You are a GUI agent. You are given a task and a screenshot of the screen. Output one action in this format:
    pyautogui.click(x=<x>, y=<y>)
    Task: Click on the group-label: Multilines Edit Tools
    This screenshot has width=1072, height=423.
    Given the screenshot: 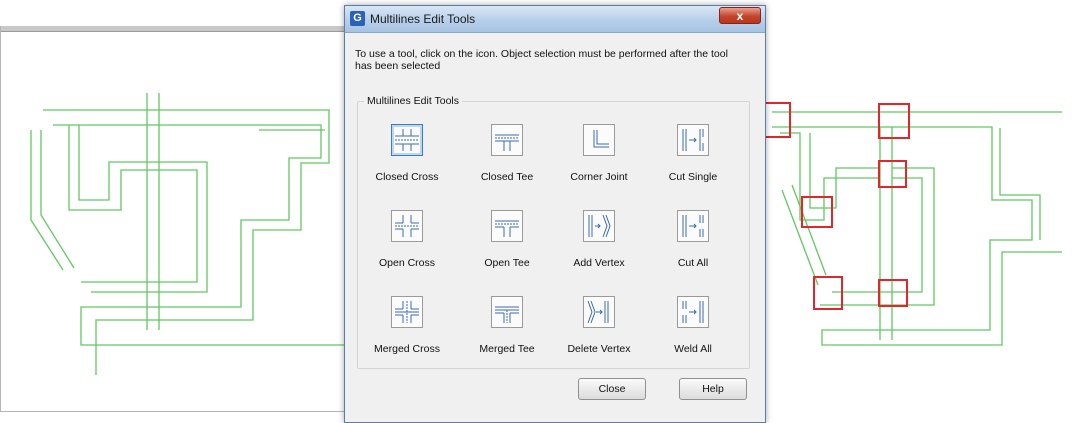 What is the action you would take?
    pyautogui.click(x=413, y=101)
    